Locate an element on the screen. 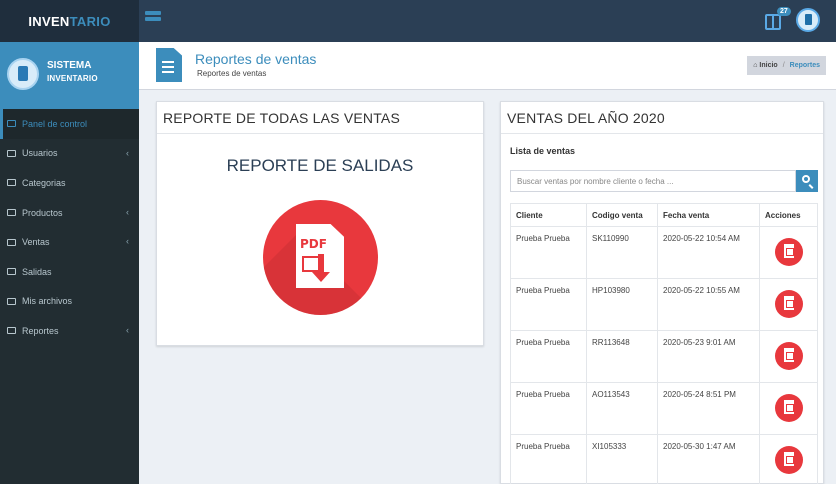 The image size is (836, 484). sidebar-item-label: Reportes is located at coordinates (40, 330).